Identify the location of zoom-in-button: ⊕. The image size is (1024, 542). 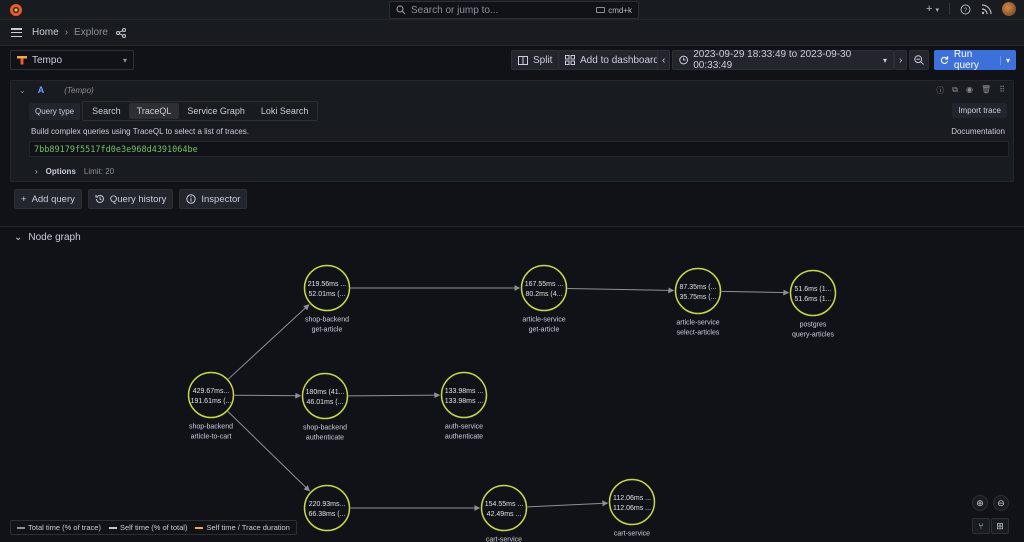
(980, 503).